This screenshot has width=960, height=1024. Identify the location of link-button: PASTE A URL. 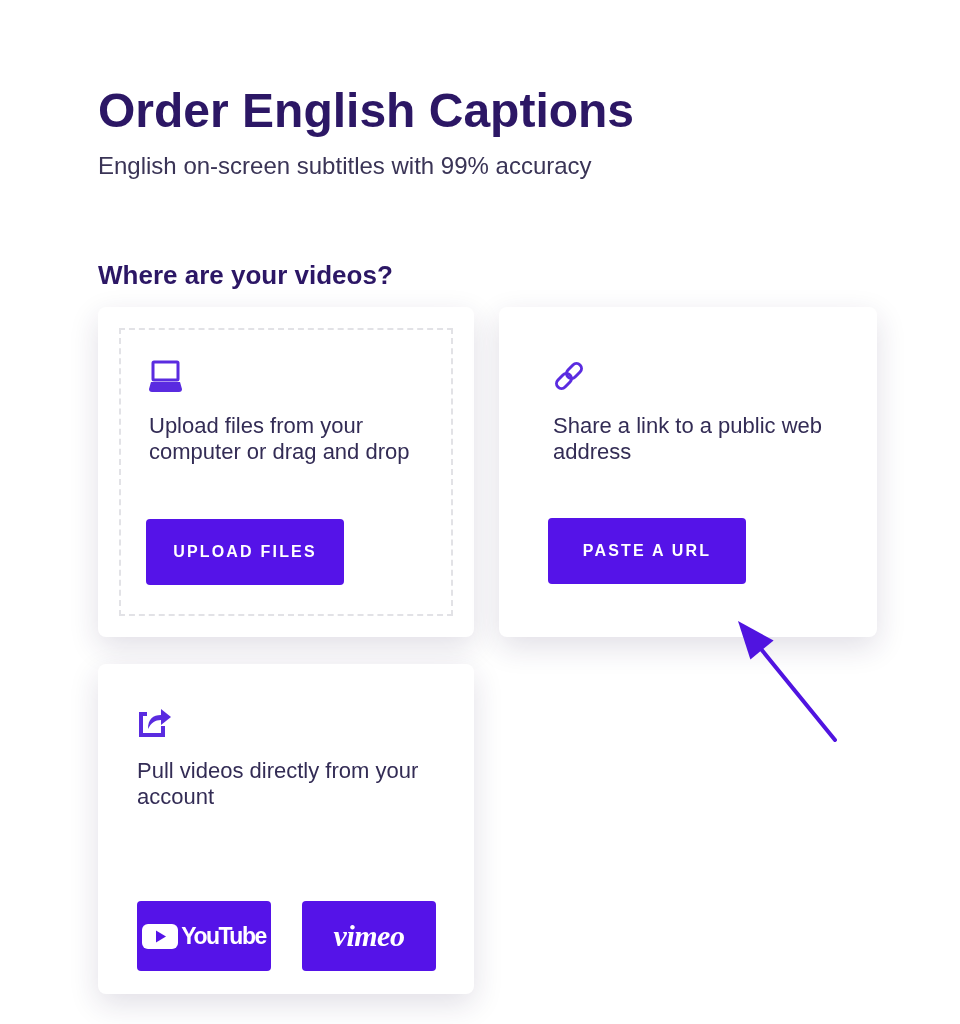
(647, 551).